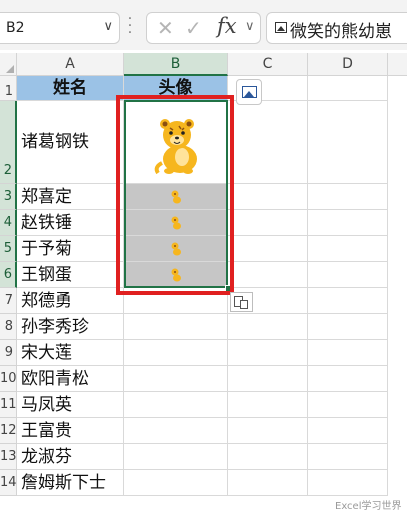  I want to click on more-icon: · · ·, so click(130, 26).